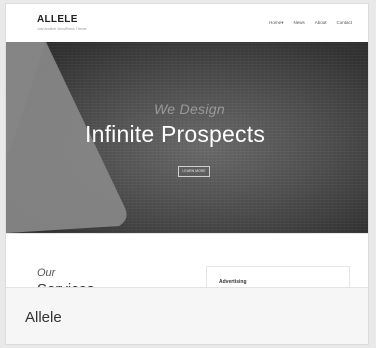 The image size is (376, 348). I want to click on hero-learn-more-button: LEARN MORE, so click(194, 171).